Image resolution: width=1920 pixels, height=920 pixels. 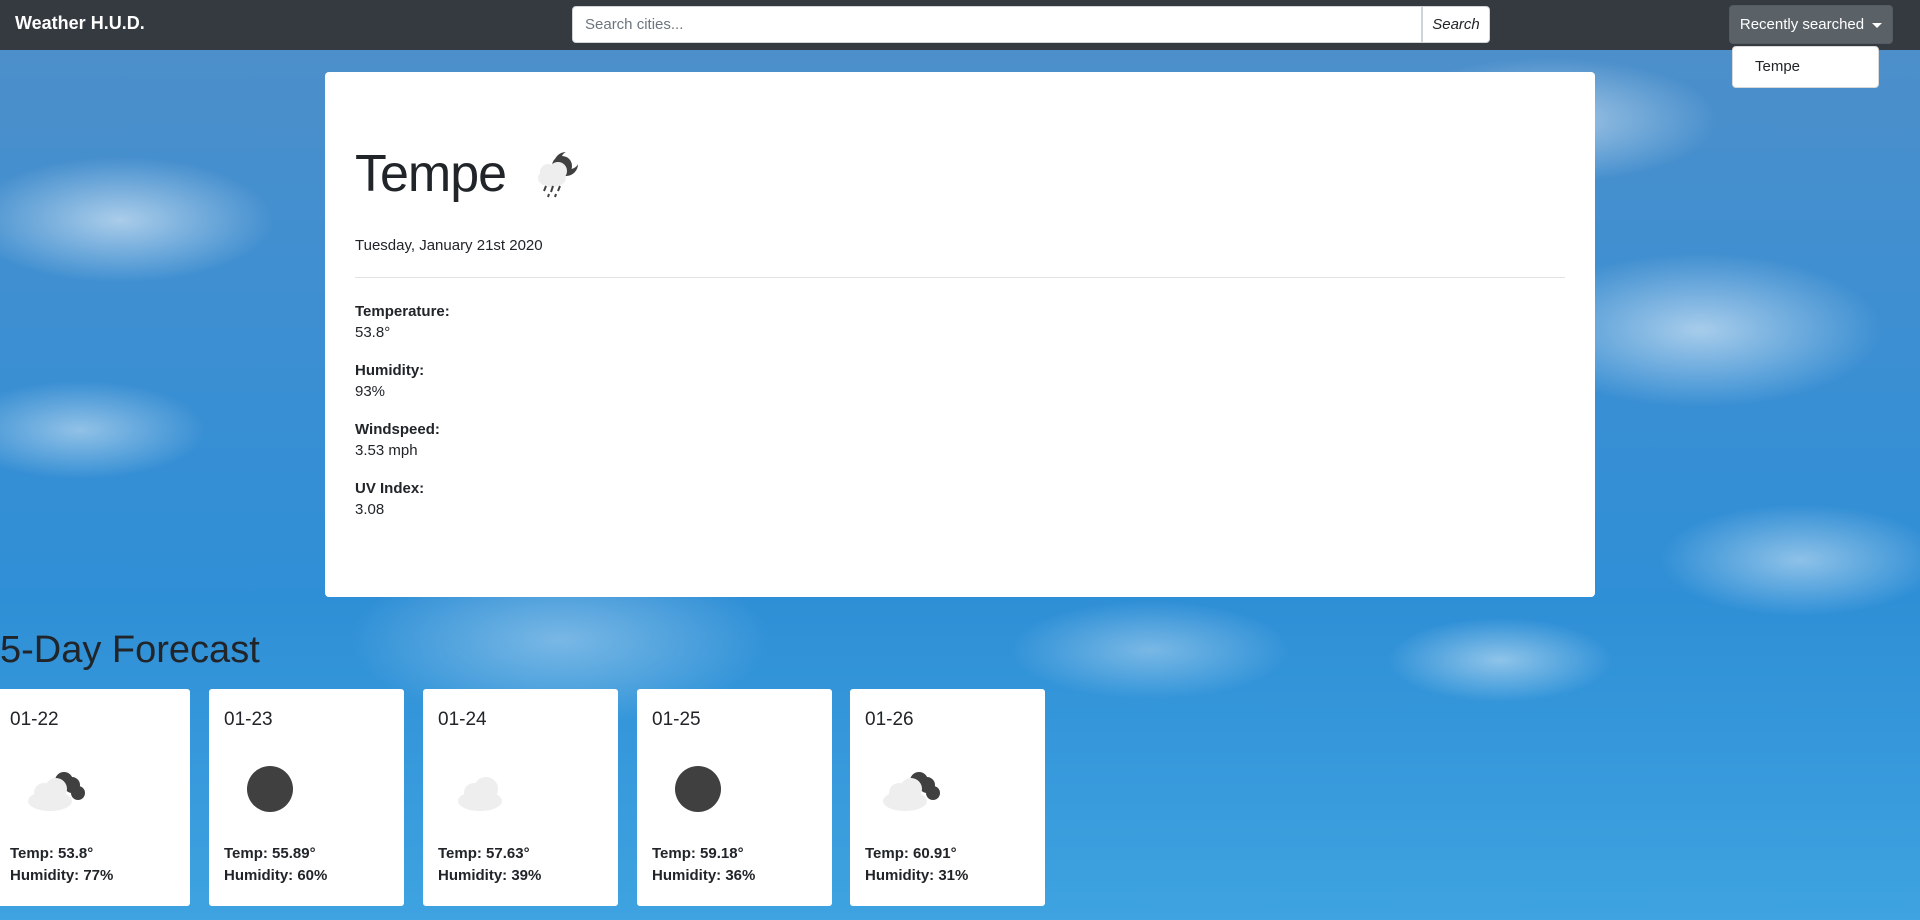 What do you see at coordinates (484, 853) in the screenshot?
I see `forecast-temp: Temp: 57.63°` at bounding box center [484, 853].